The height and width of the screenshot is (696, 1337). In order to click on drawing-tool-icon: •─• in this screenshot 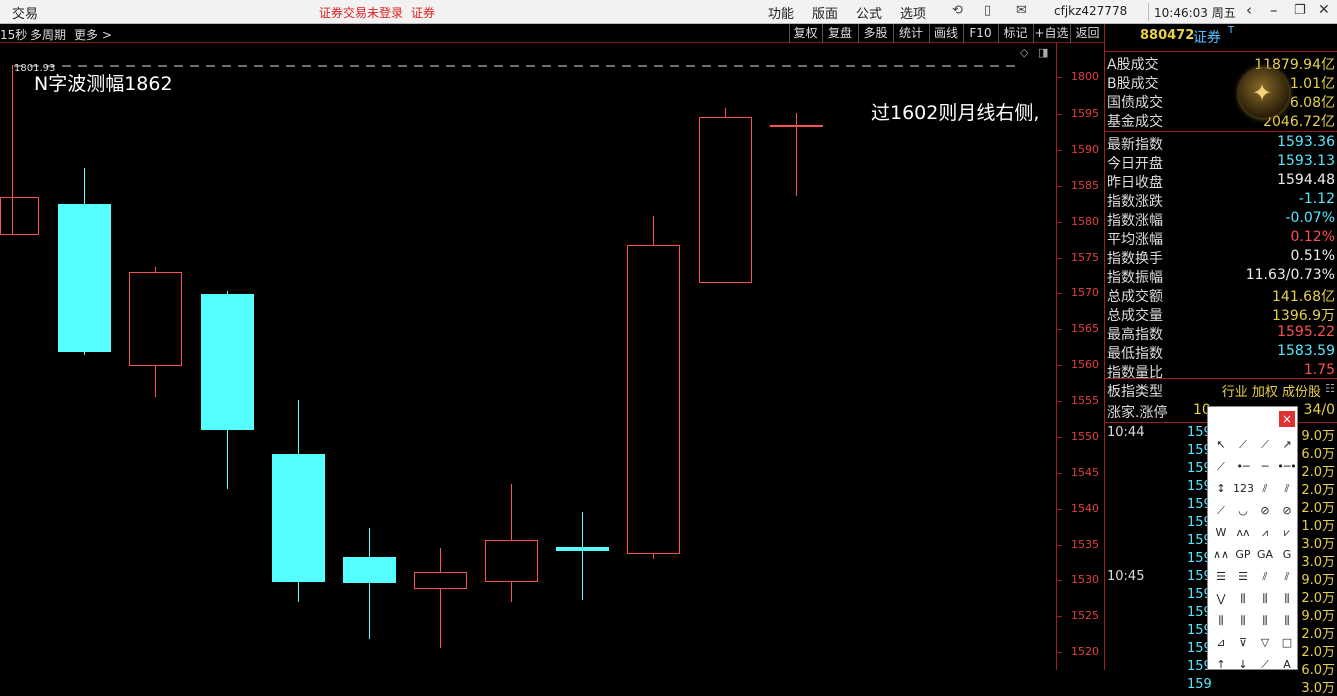, I will do `click(1287, 467)`.